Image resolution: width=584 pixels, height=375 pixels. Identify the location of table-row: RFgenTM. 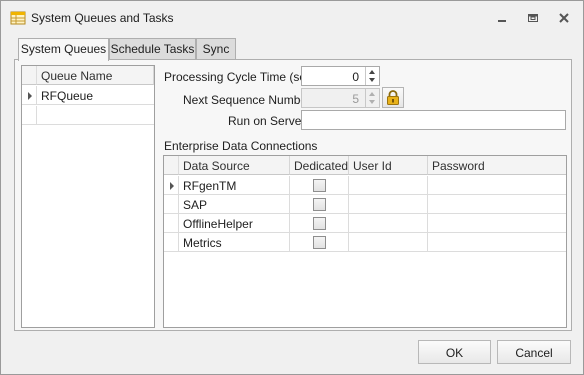
(365, 185).